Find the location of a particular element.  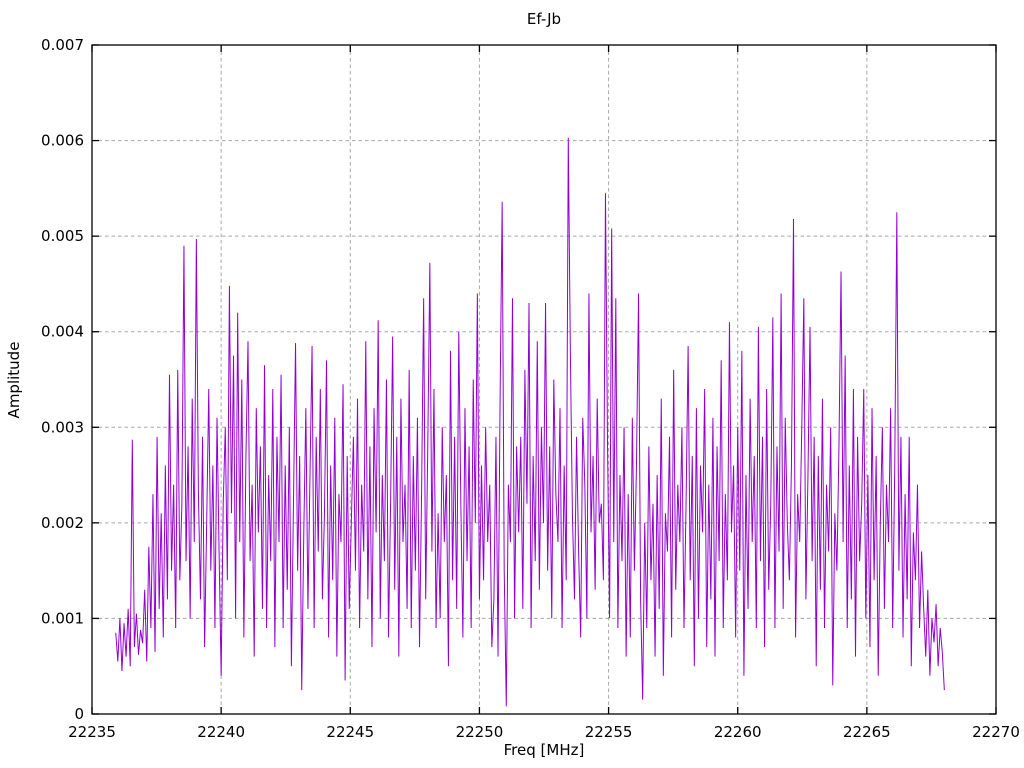

x-tick-label: 22260 is located at coordinates (738, 732).